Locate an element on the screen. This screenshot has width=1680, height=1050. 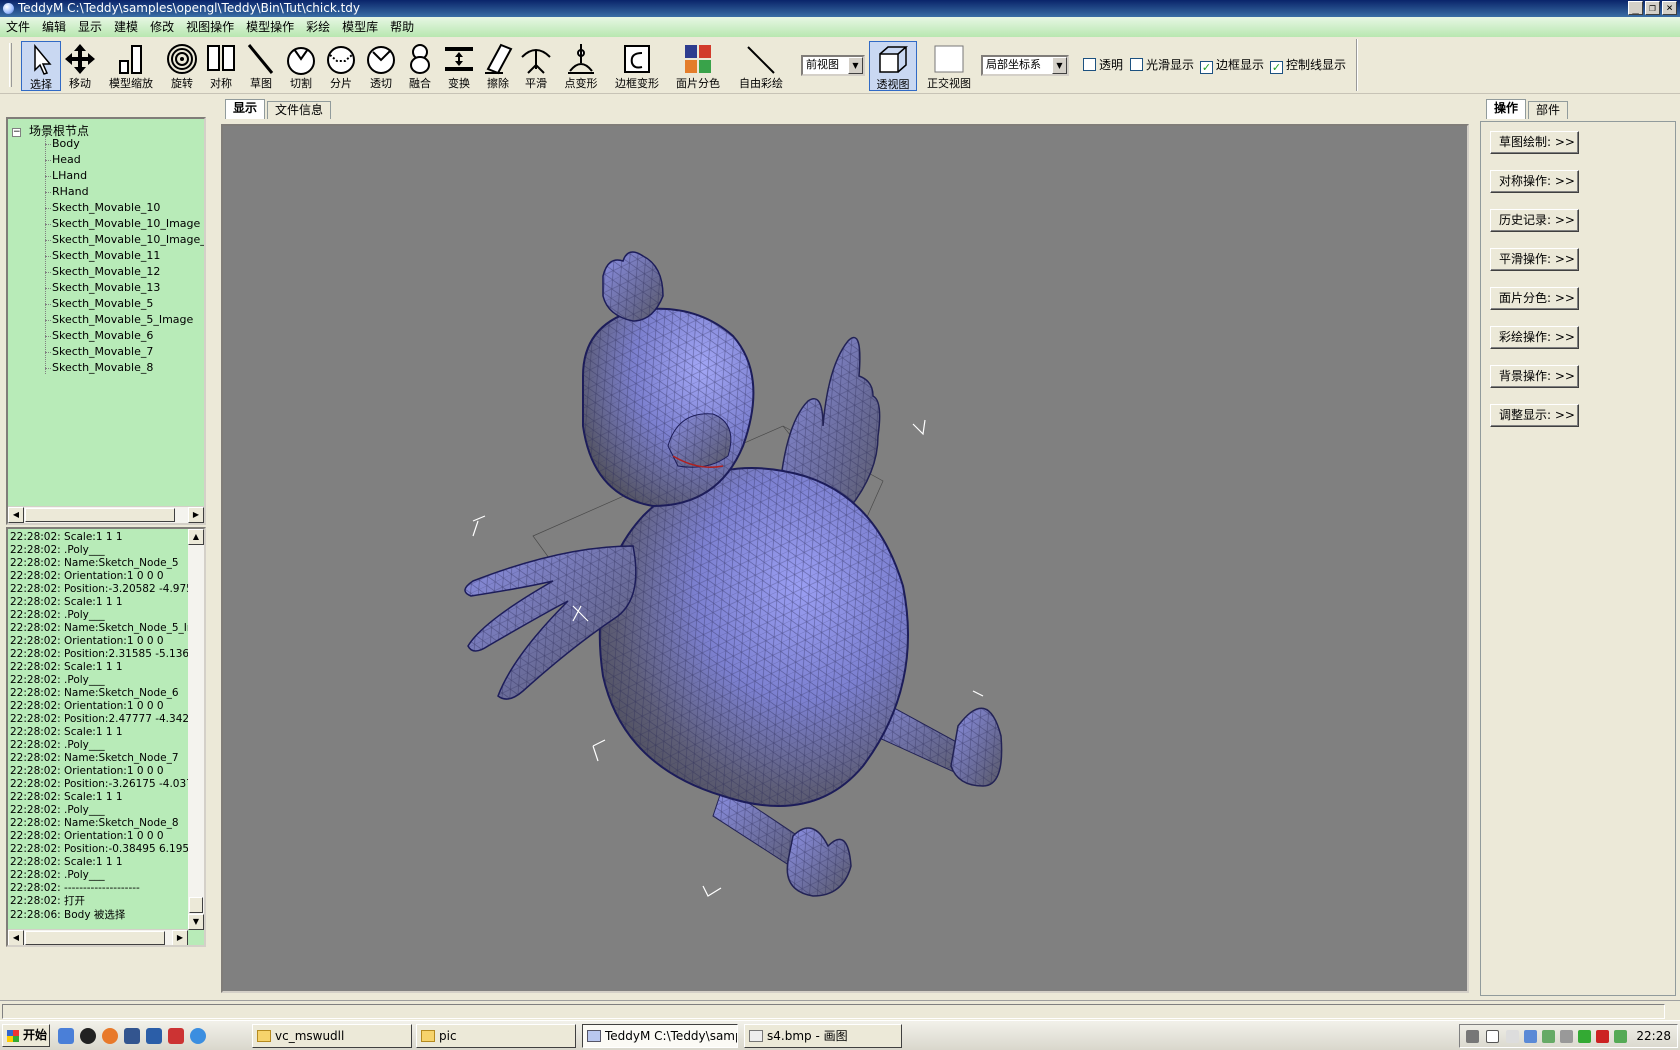
tree-item: Skecth_Movable_5_Image is located at coordinates (118, 319).